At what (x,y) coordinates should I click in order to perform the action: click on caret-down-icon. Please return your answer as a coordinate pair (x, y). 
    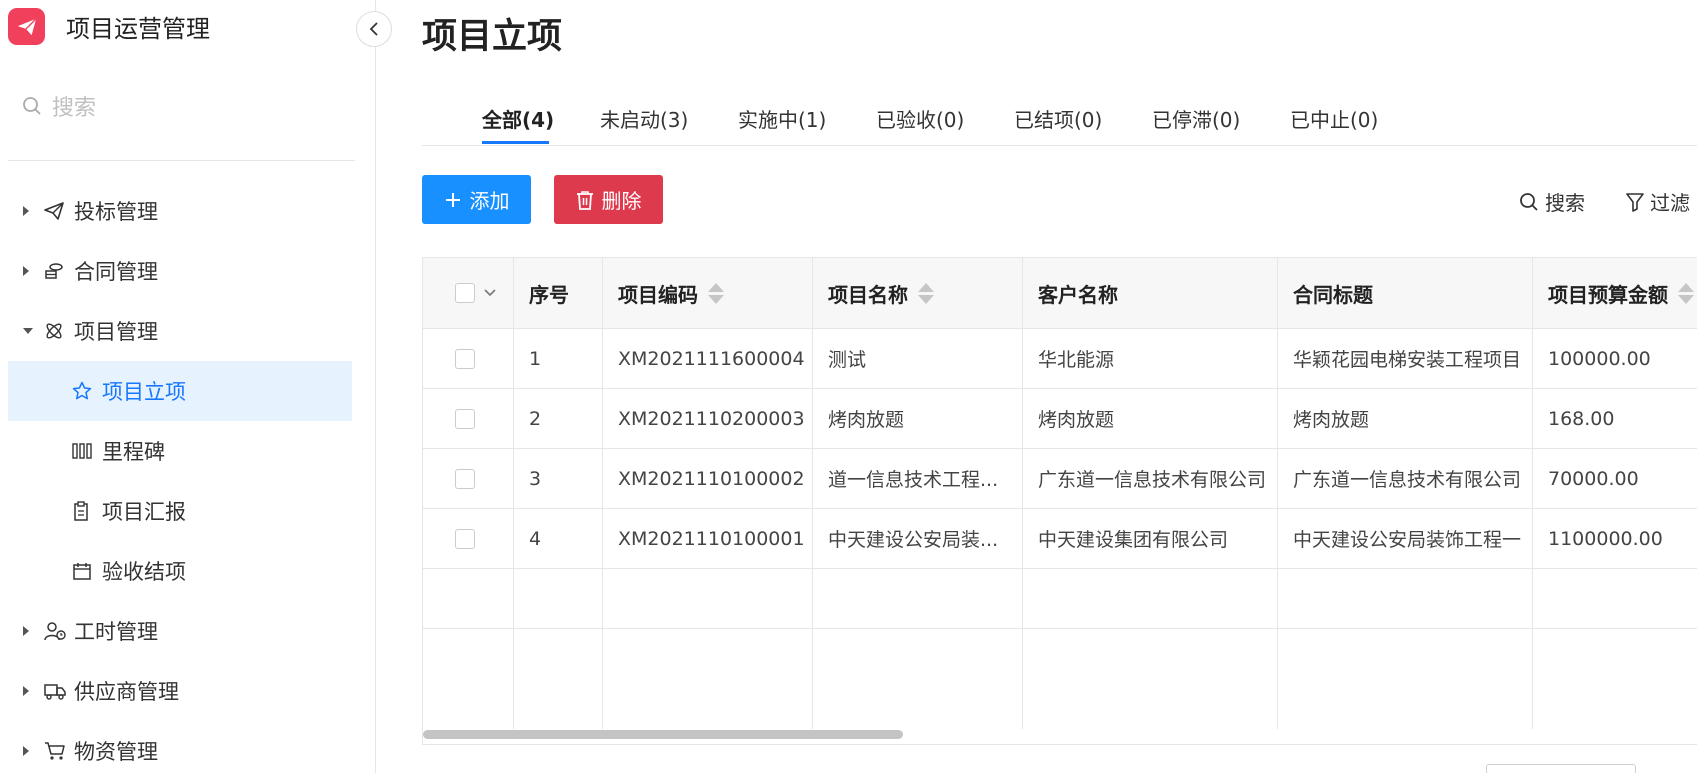
    Looking at the image, I should click on (33, 331).